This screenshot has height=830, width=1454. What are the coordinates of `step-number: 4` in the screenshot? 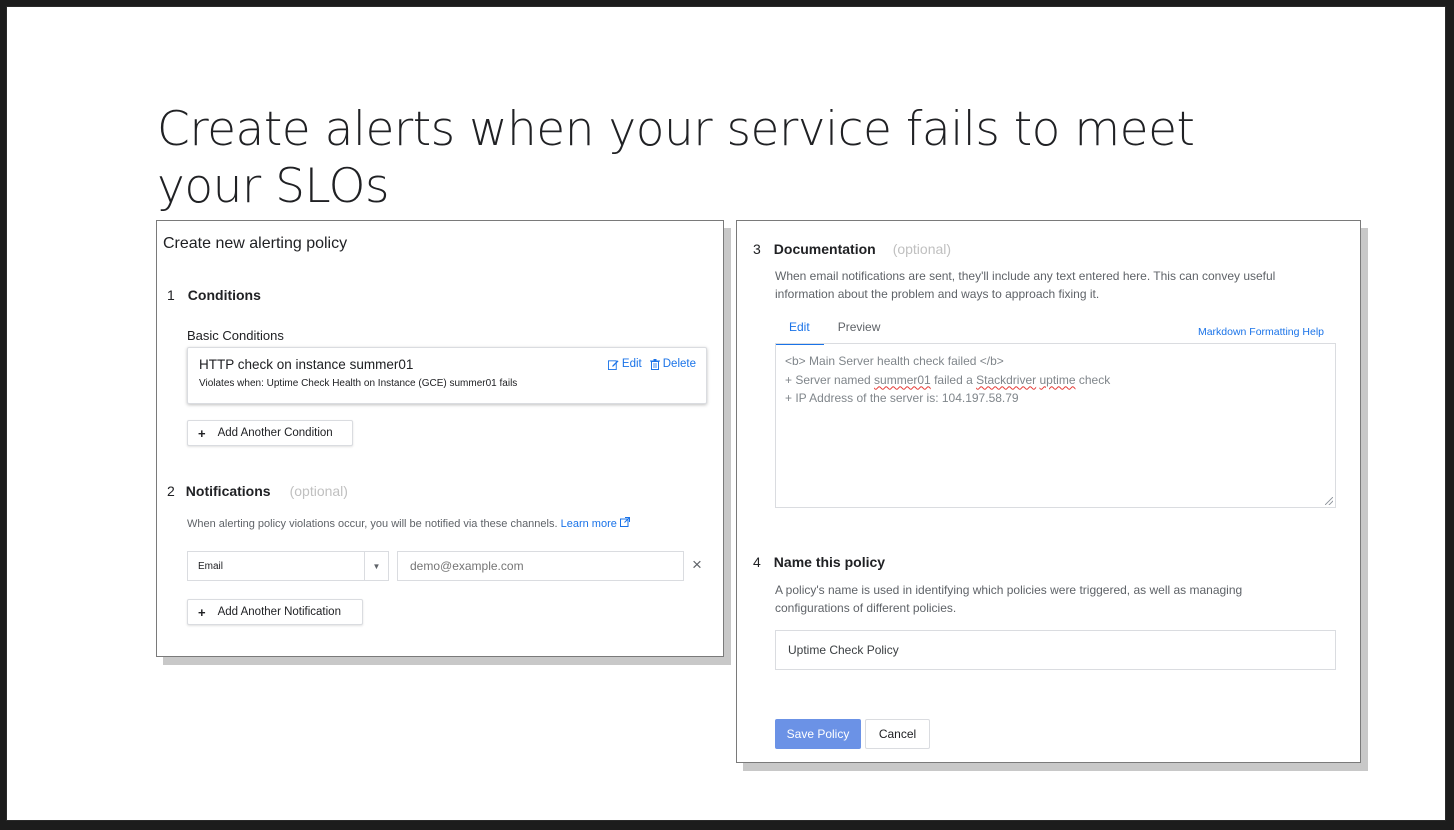 It's located at (757, 562).